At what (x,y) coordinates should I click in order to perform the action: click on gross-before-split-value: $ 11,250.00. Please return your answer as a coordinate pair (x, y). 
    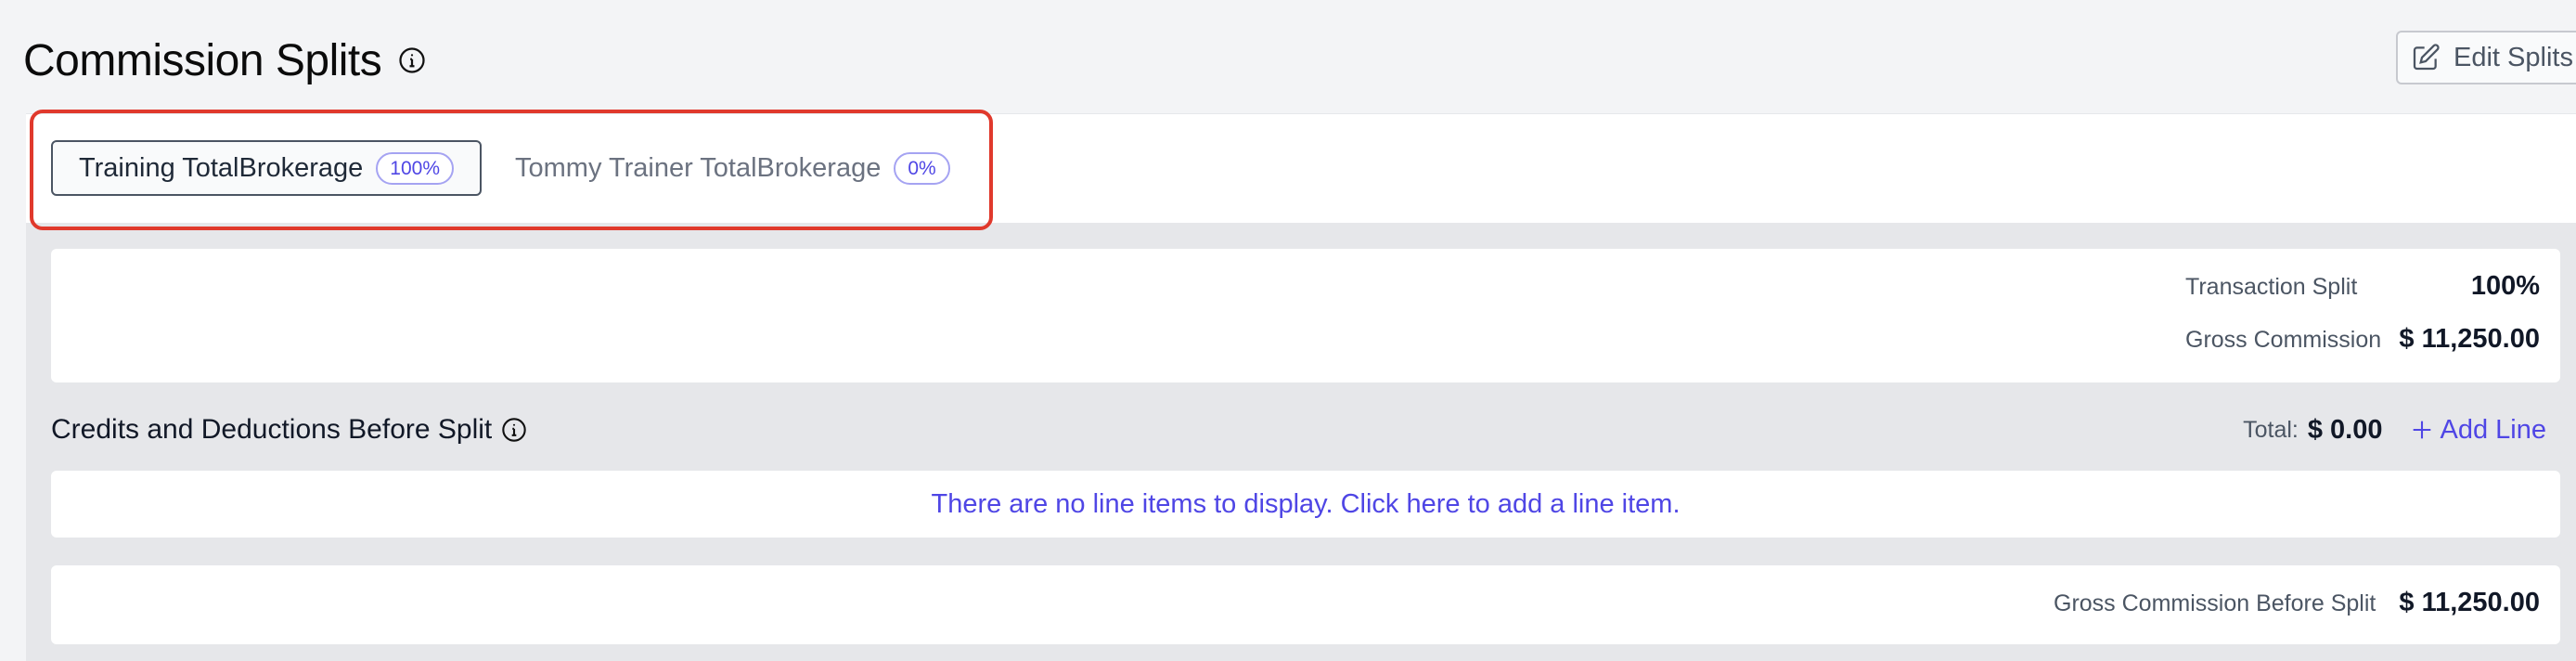
    Looking at the image, I should click on (2469, 602).